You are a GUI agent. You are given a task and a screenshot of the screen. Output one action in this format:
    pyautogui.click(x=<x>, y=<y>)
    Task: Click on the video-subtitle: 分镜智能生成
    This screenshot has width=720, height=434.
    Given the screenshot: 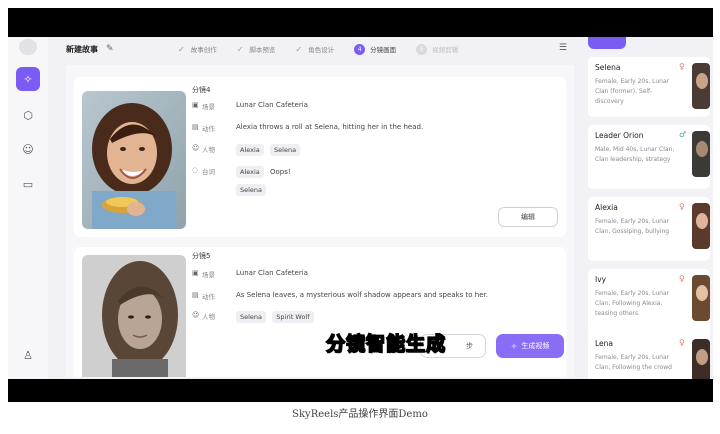 What is the action you would take?
    pyautogui.click(x=386, y=344)
    